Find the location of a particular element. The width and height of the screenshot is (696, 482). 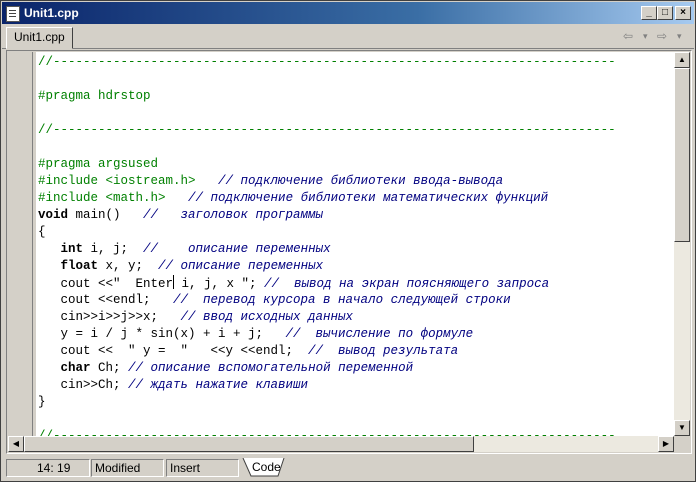

window-title: Unit1.cpp is located at coordinates (51, 13).